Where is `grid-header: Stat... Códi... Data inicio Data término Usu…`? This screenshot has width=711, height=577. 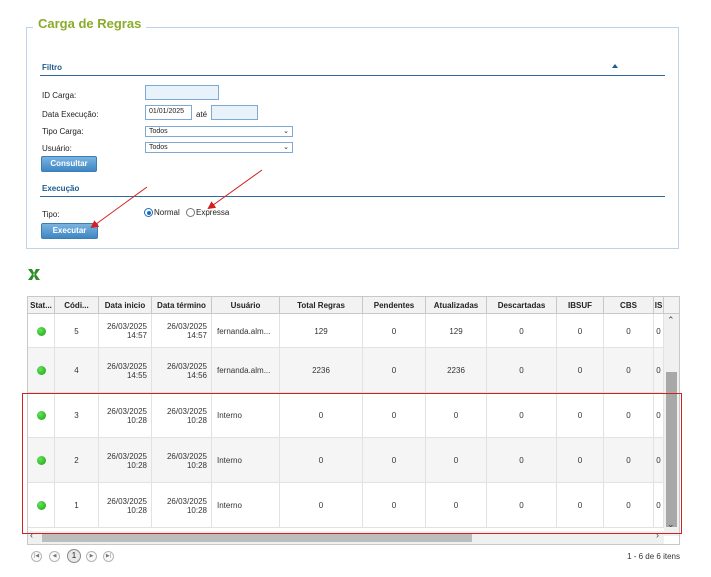 grid-header: Stat... Códi... Data inicio Data término Usu… is located at coordinates (353, 305).